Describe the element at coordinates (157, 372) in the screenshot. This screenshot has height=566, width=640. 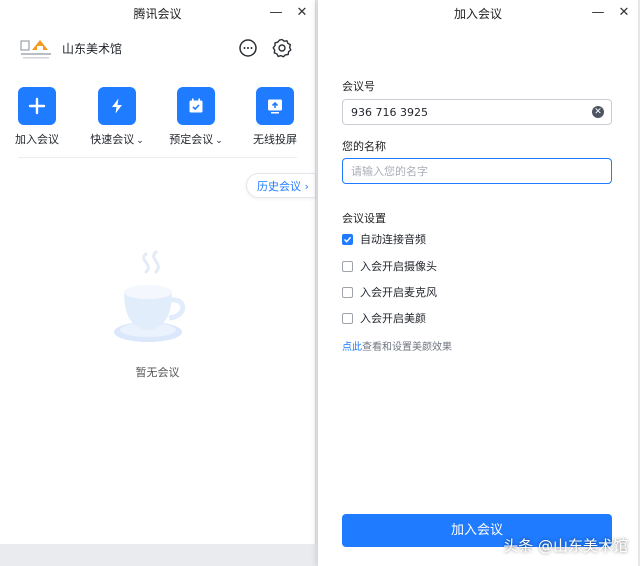
I see `empty-state-text: 暂无会议` at that location.